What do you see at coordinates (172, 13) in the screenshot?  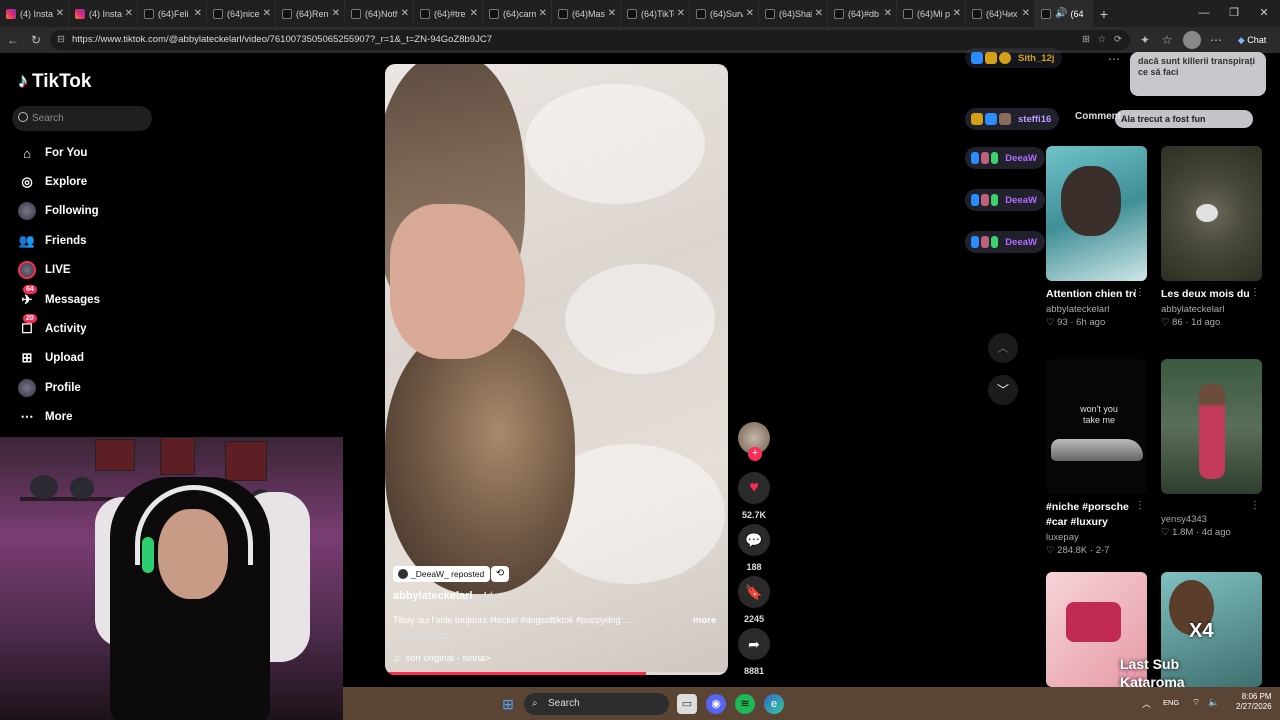 I see `browser-tab: (64)Feli ✕` at bounding box center [172, 13].